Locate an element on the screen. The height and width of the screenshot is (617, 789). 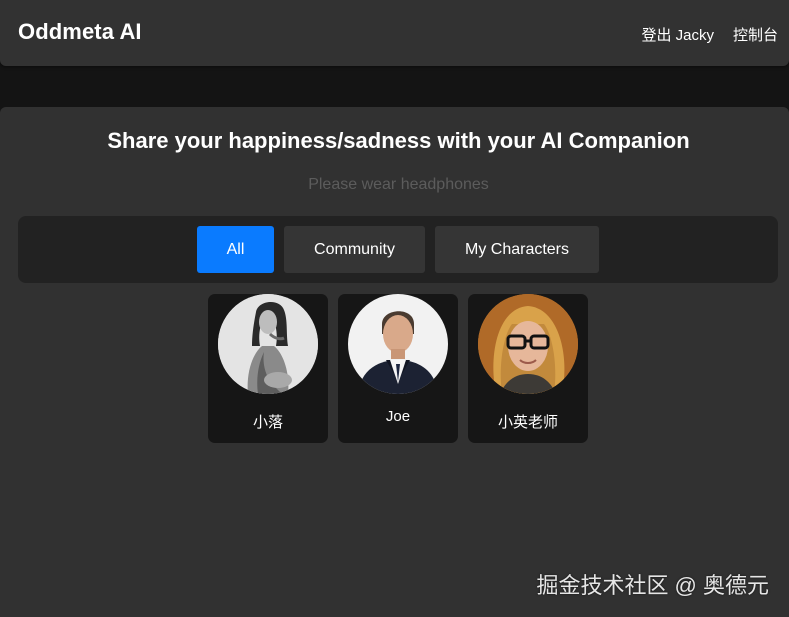
filter-tab-bar: All Community My Characters is located at coordinates (398, 249).